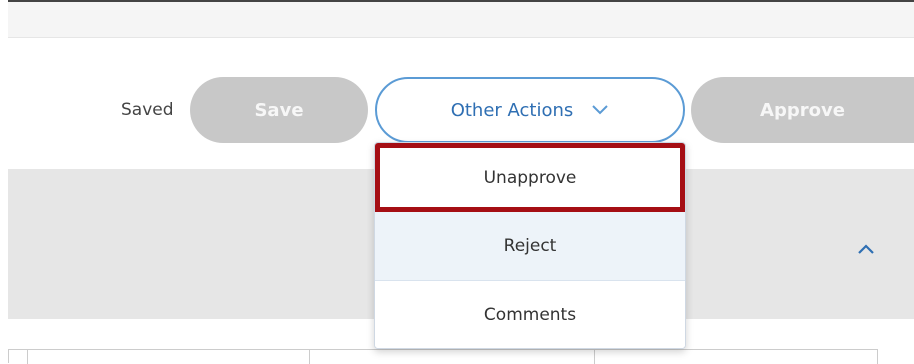  I want to click on other-actions-button: Other Actions, so click(530, 110).